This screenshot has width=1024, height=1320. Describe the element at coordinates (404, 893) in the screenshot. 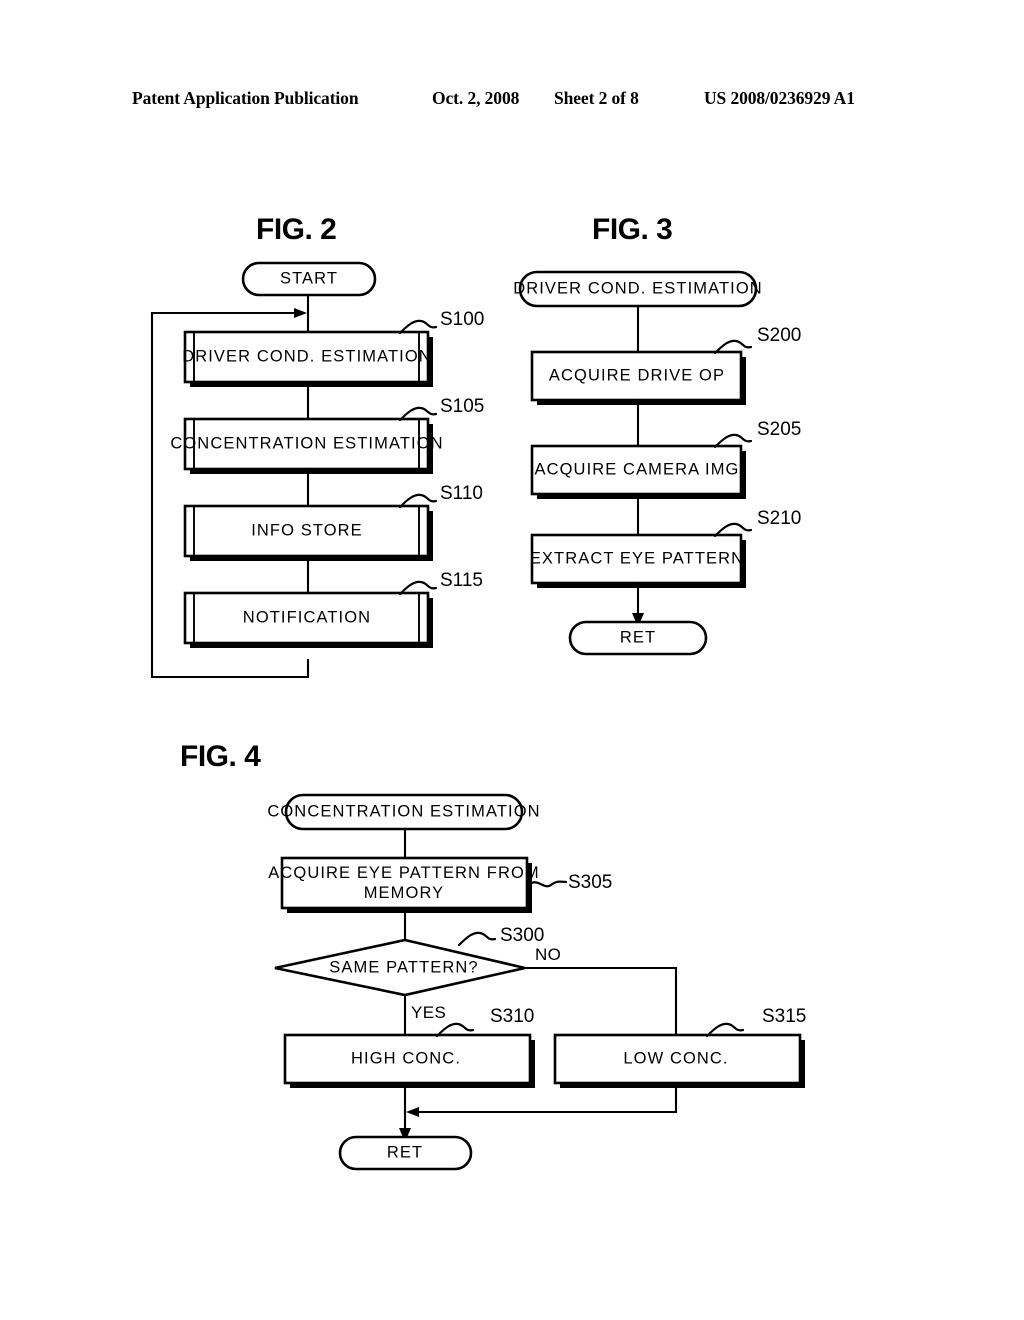

I see `fig4-s300-line2: MEMORY` at that location.